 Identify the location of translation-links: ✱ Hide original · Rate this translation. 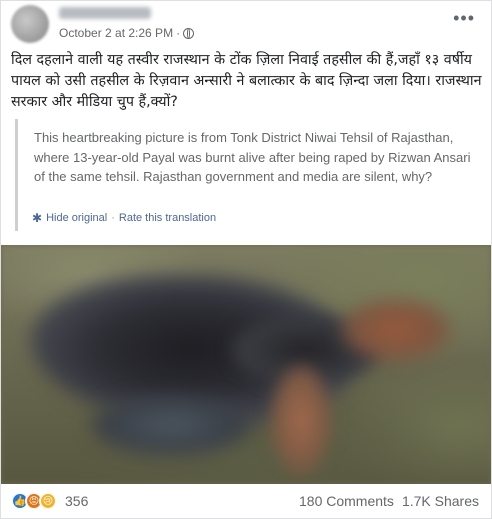
(124, 218).